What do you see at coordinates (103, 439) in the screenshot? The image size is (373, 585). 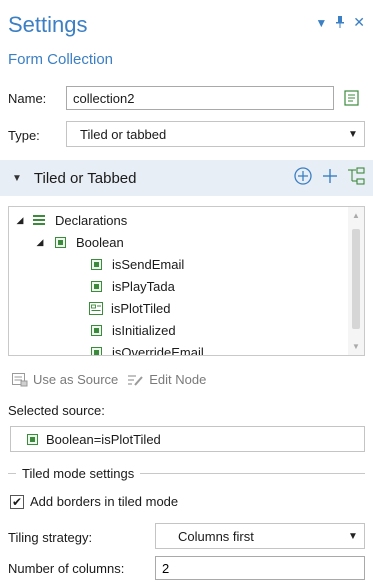 I see `selected-source-value: Boolean=isPlotTiled` at bounding box center [103, 439].